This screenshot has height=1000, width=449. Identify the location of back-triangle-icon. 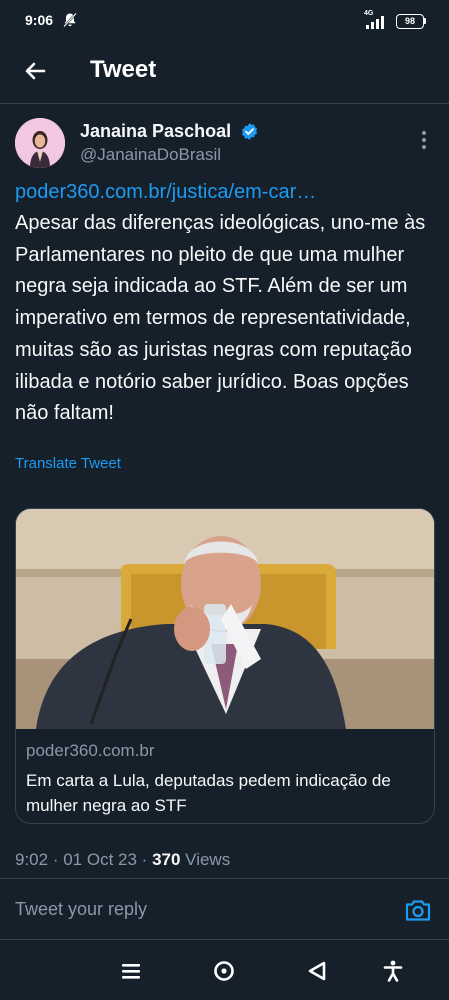
(317, 971).